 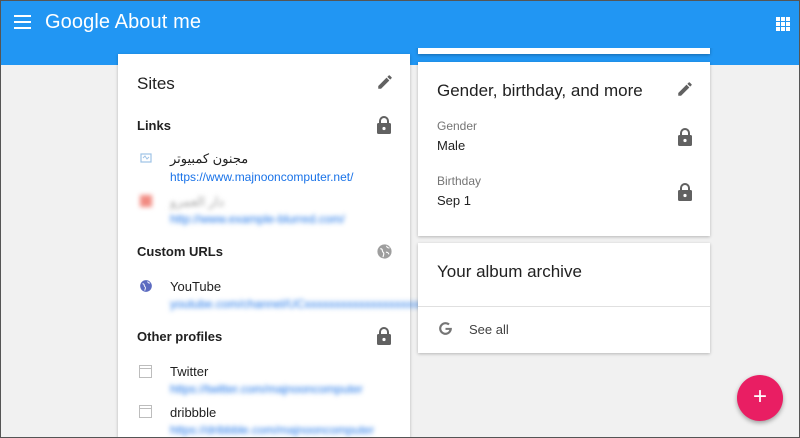 I want to click on birthday-label: Birthday, so click(x=459, y=181).